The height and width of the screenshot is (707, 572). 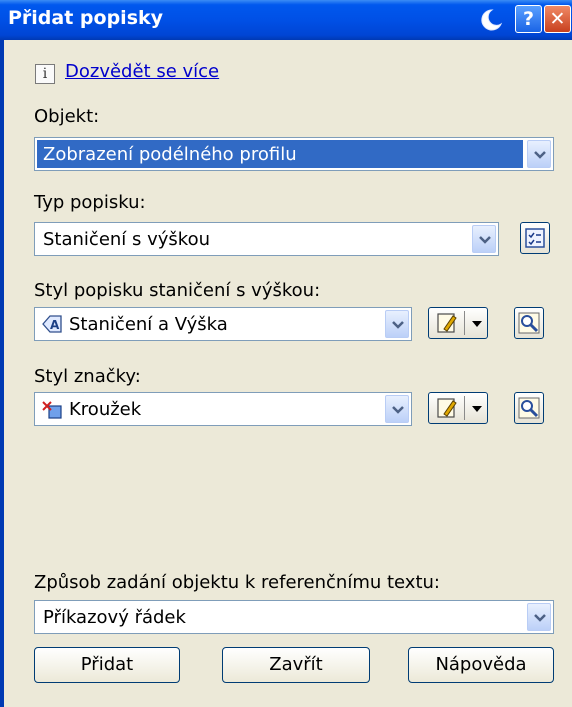 I want to click on marker-style-dropdown-button, so click(x=397, y=409).